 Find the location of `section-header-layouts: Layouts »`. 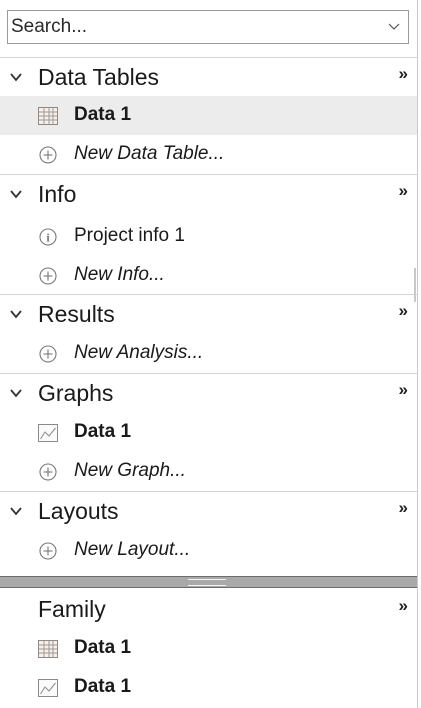

section-header-layouts: Layouts » is located at coordinates (209, 510).